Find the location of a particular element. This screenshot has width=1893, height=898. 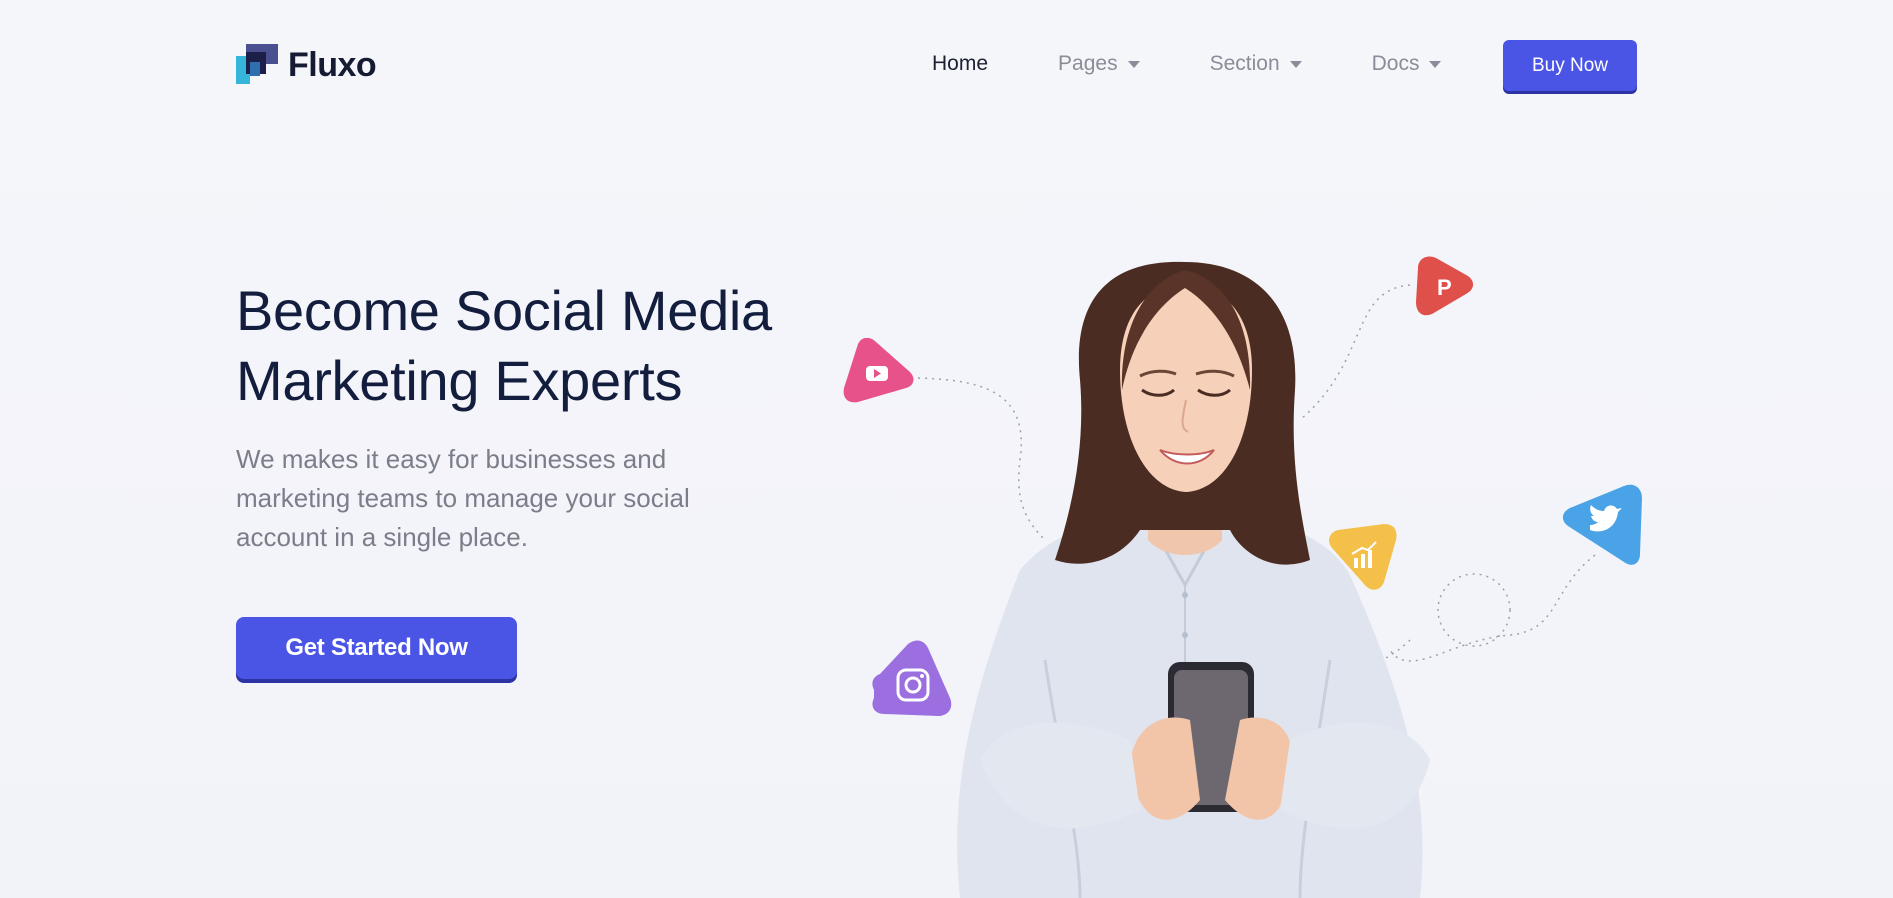

logo-mark-icon is located at coordinates (257, 65).